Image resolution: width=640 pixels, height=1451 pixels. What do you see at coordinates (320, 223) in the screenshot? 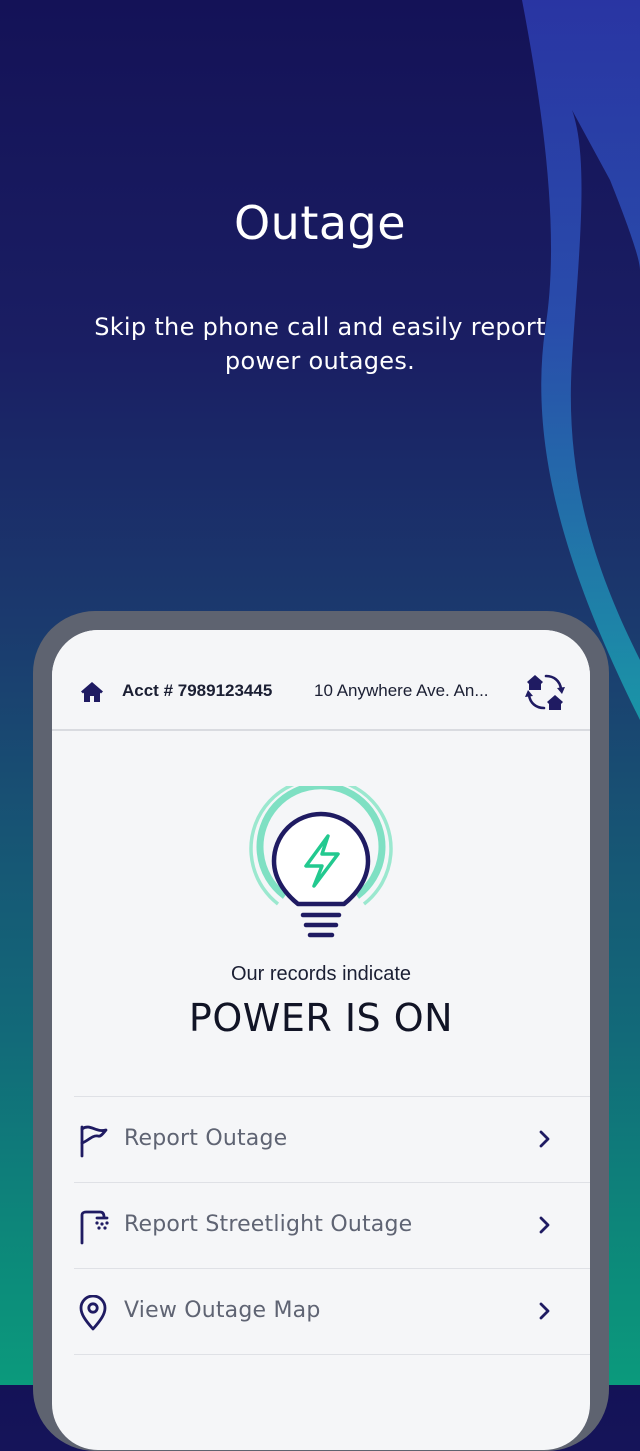
I see `promo-title: Outage` at bounding box center [320, 223].